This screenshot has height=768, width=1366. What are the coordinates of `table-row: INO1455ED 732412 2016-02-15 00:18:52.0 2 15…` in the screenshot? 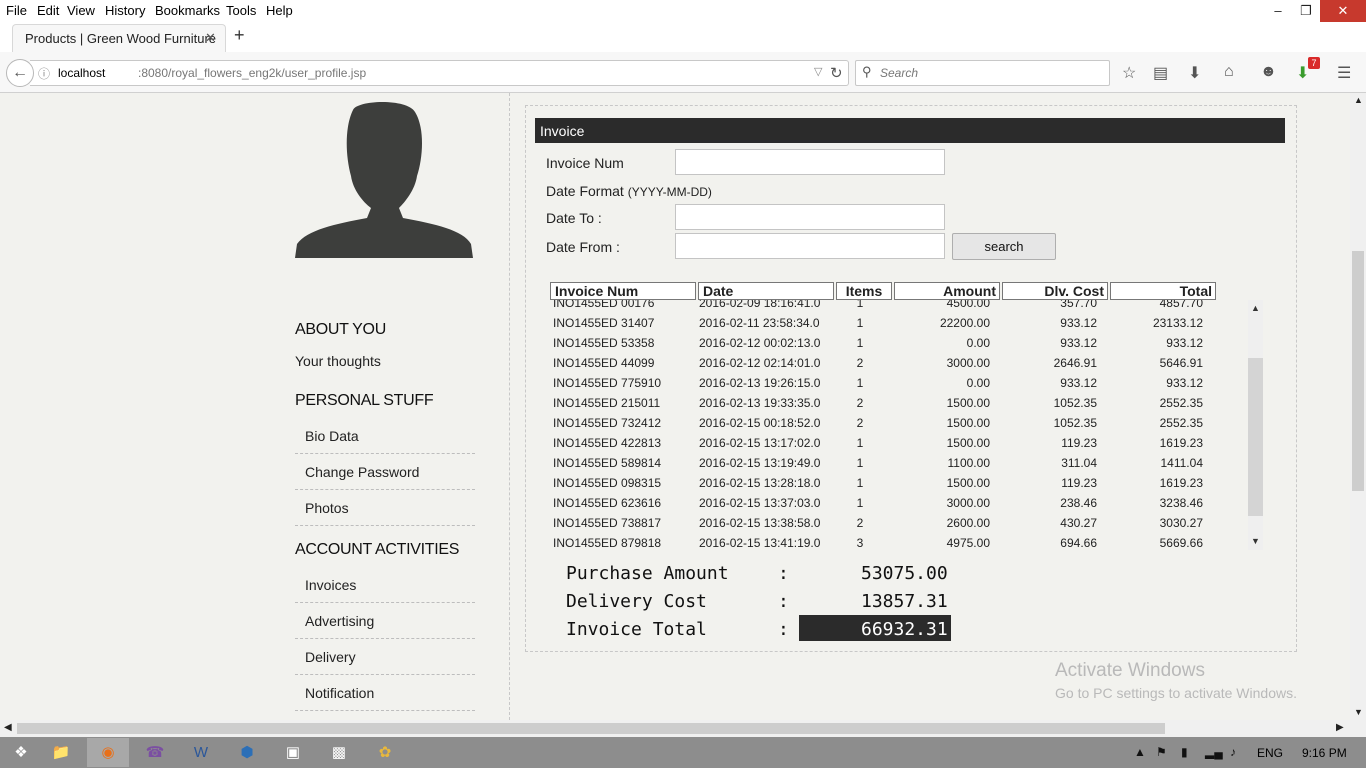 It's located at (900, 423).